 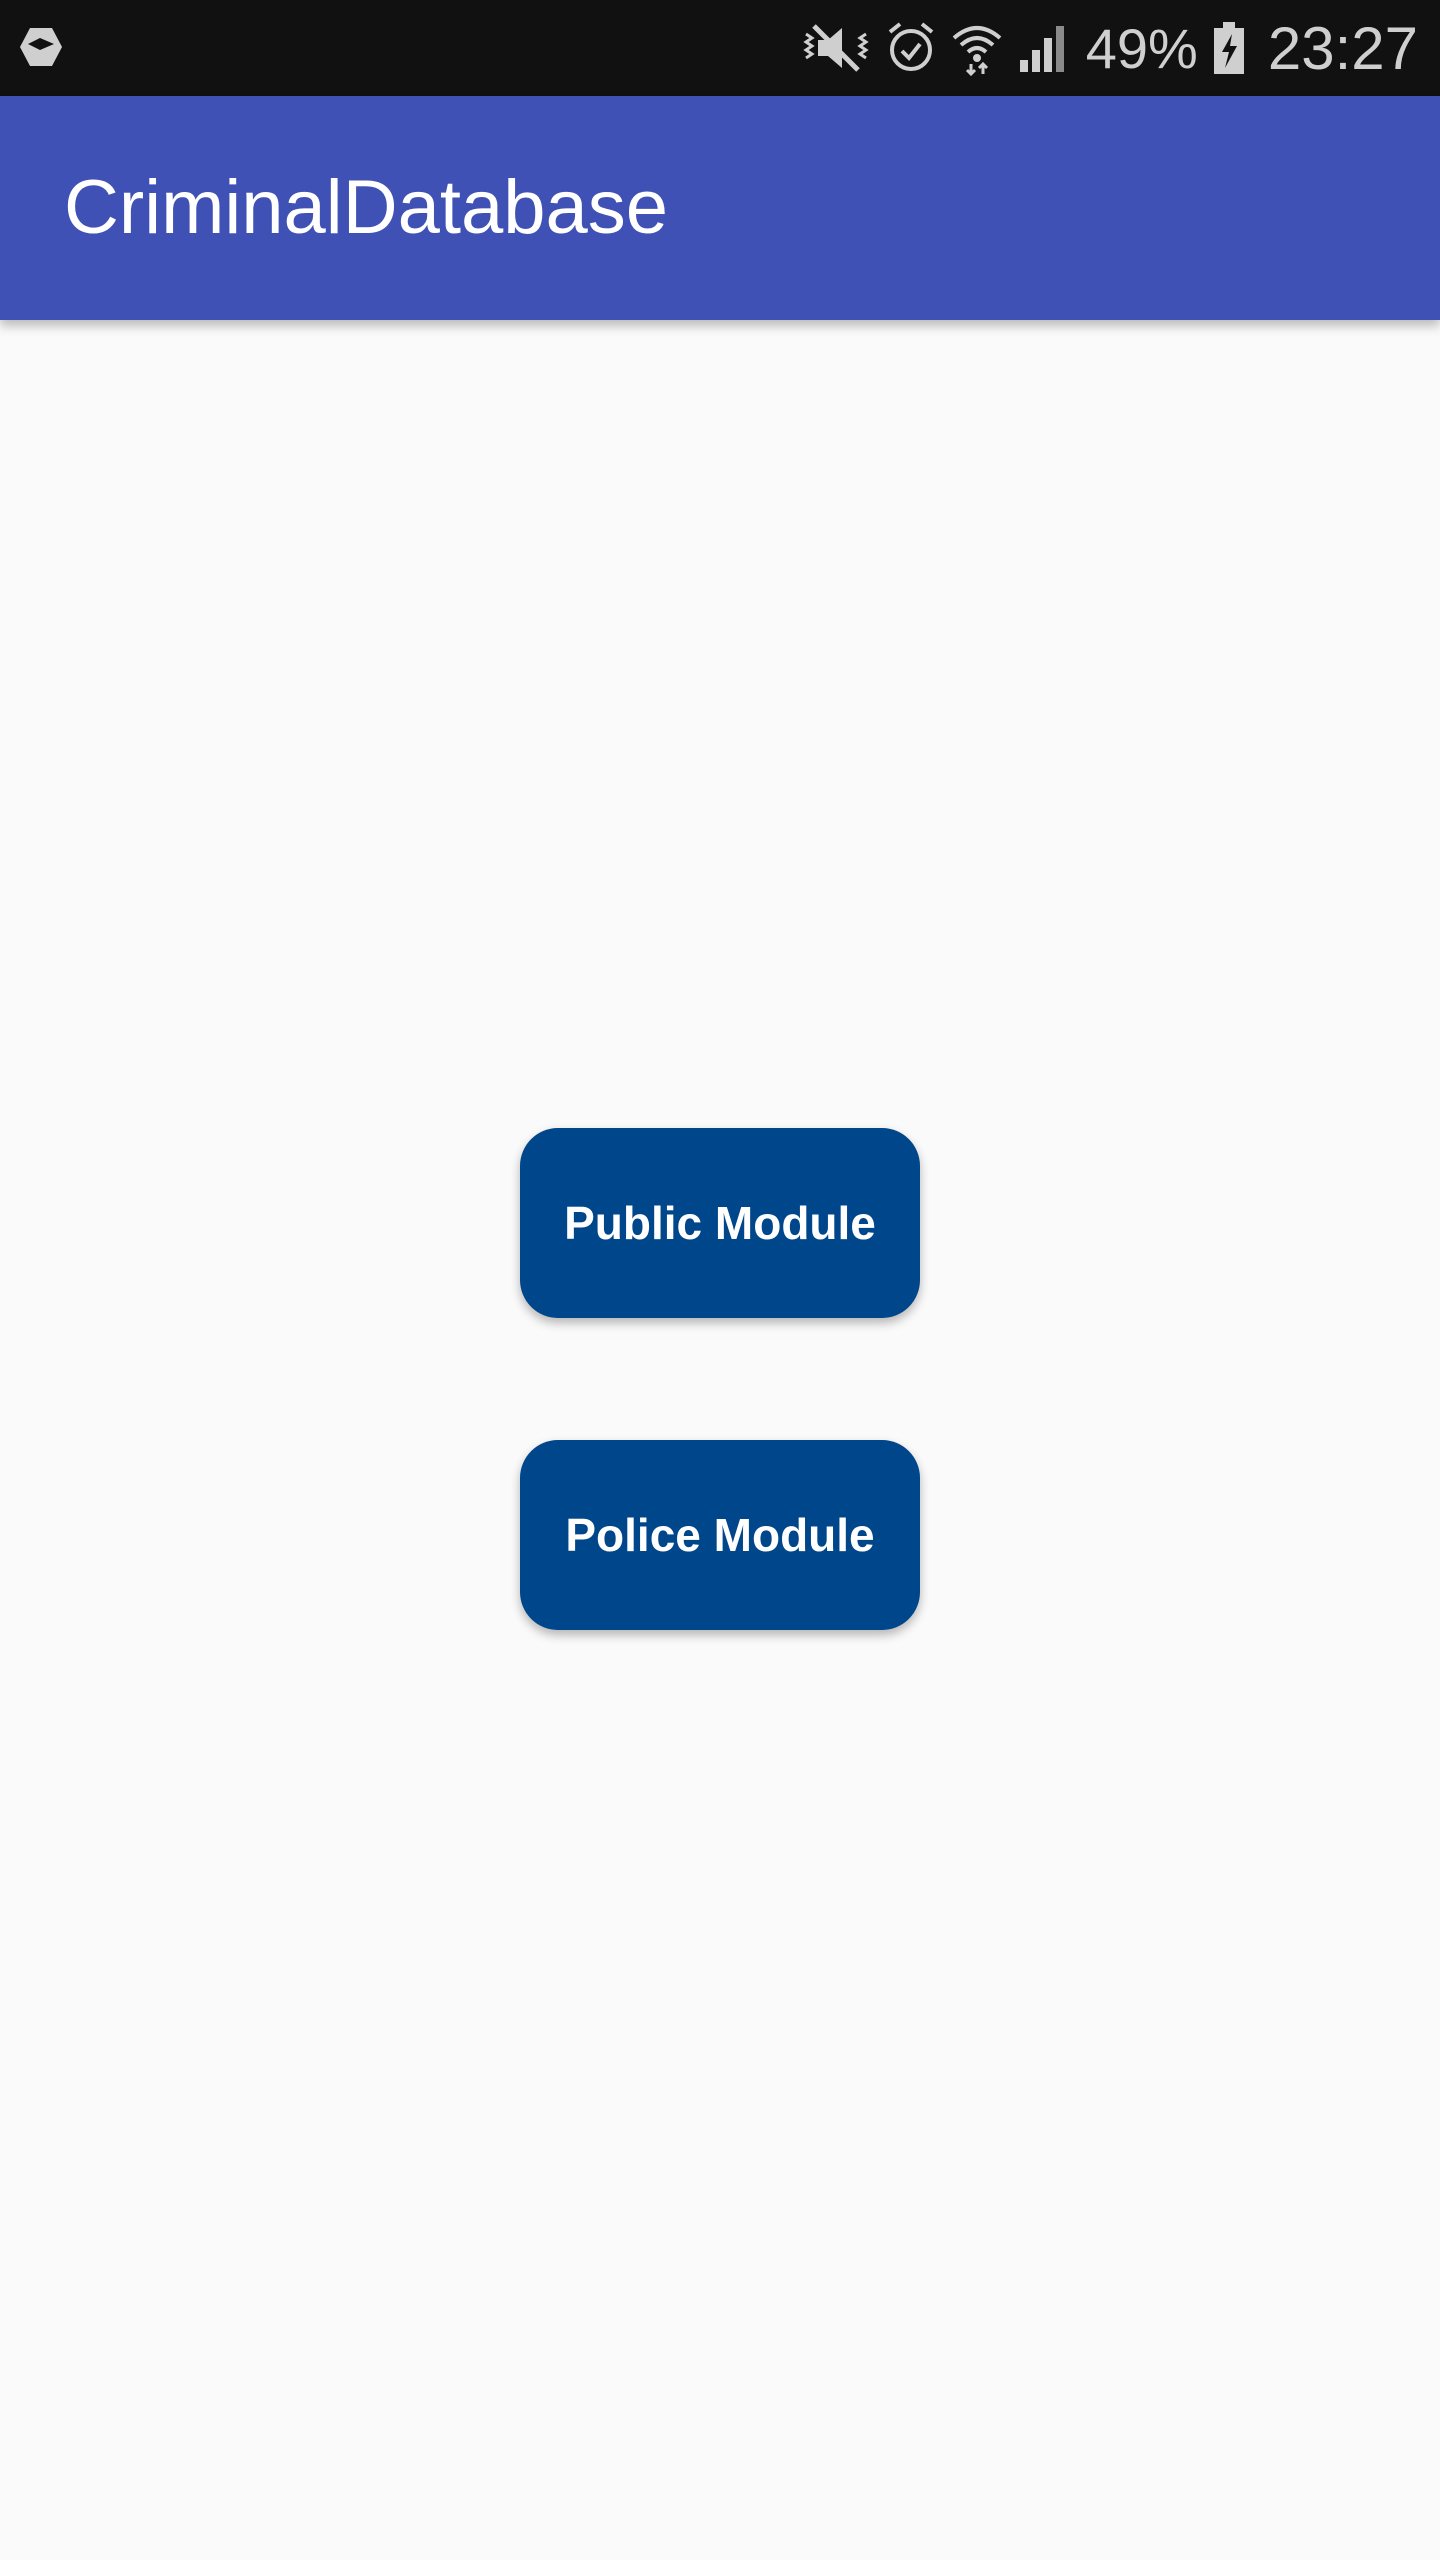 What do you see at coordinates (1043, 48) in the screenshot?
I see `signal-icon` at bounding box center [1043, 48].